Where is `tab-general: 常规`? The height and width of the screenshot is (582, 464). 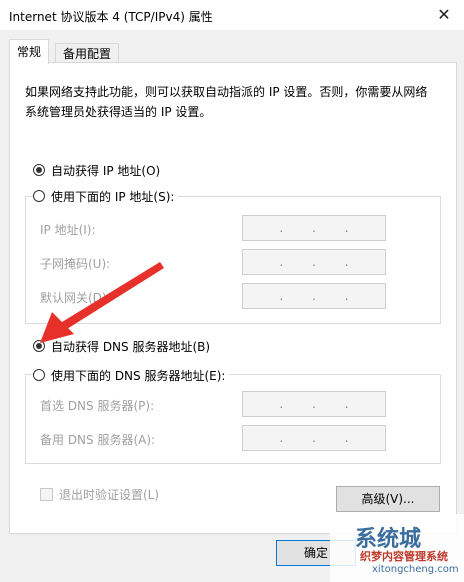 tab-general: 常规 is located at coordinates (29, 51).